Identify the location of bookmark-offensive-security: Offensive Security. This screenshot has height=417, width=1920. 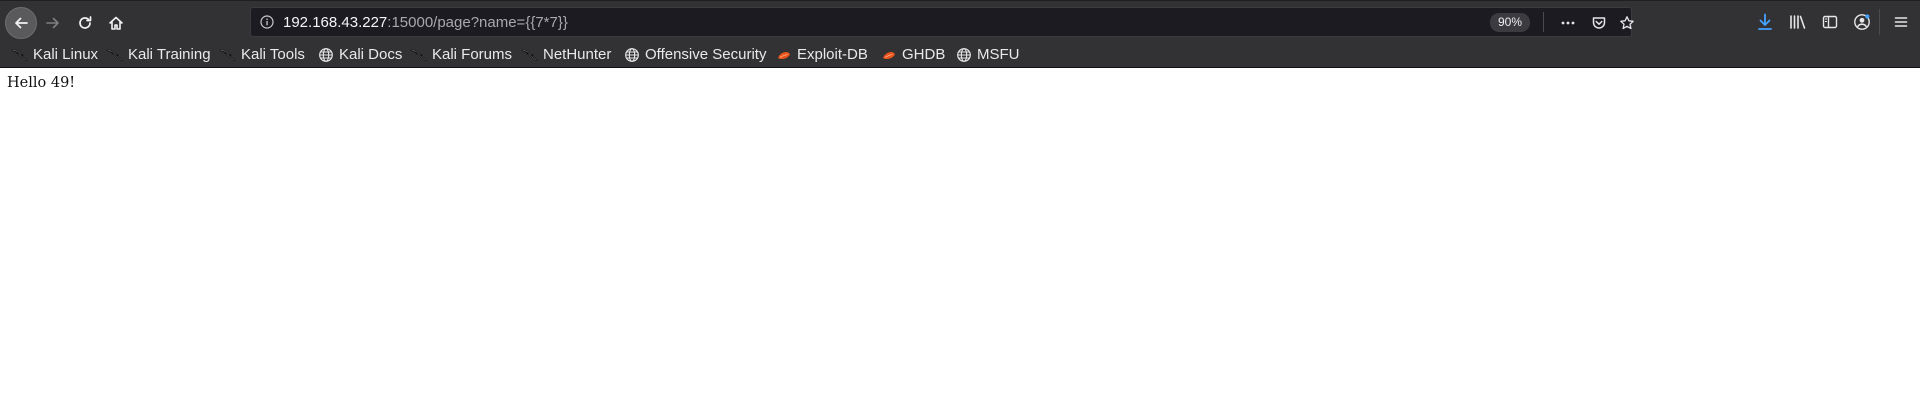
(695, 55).